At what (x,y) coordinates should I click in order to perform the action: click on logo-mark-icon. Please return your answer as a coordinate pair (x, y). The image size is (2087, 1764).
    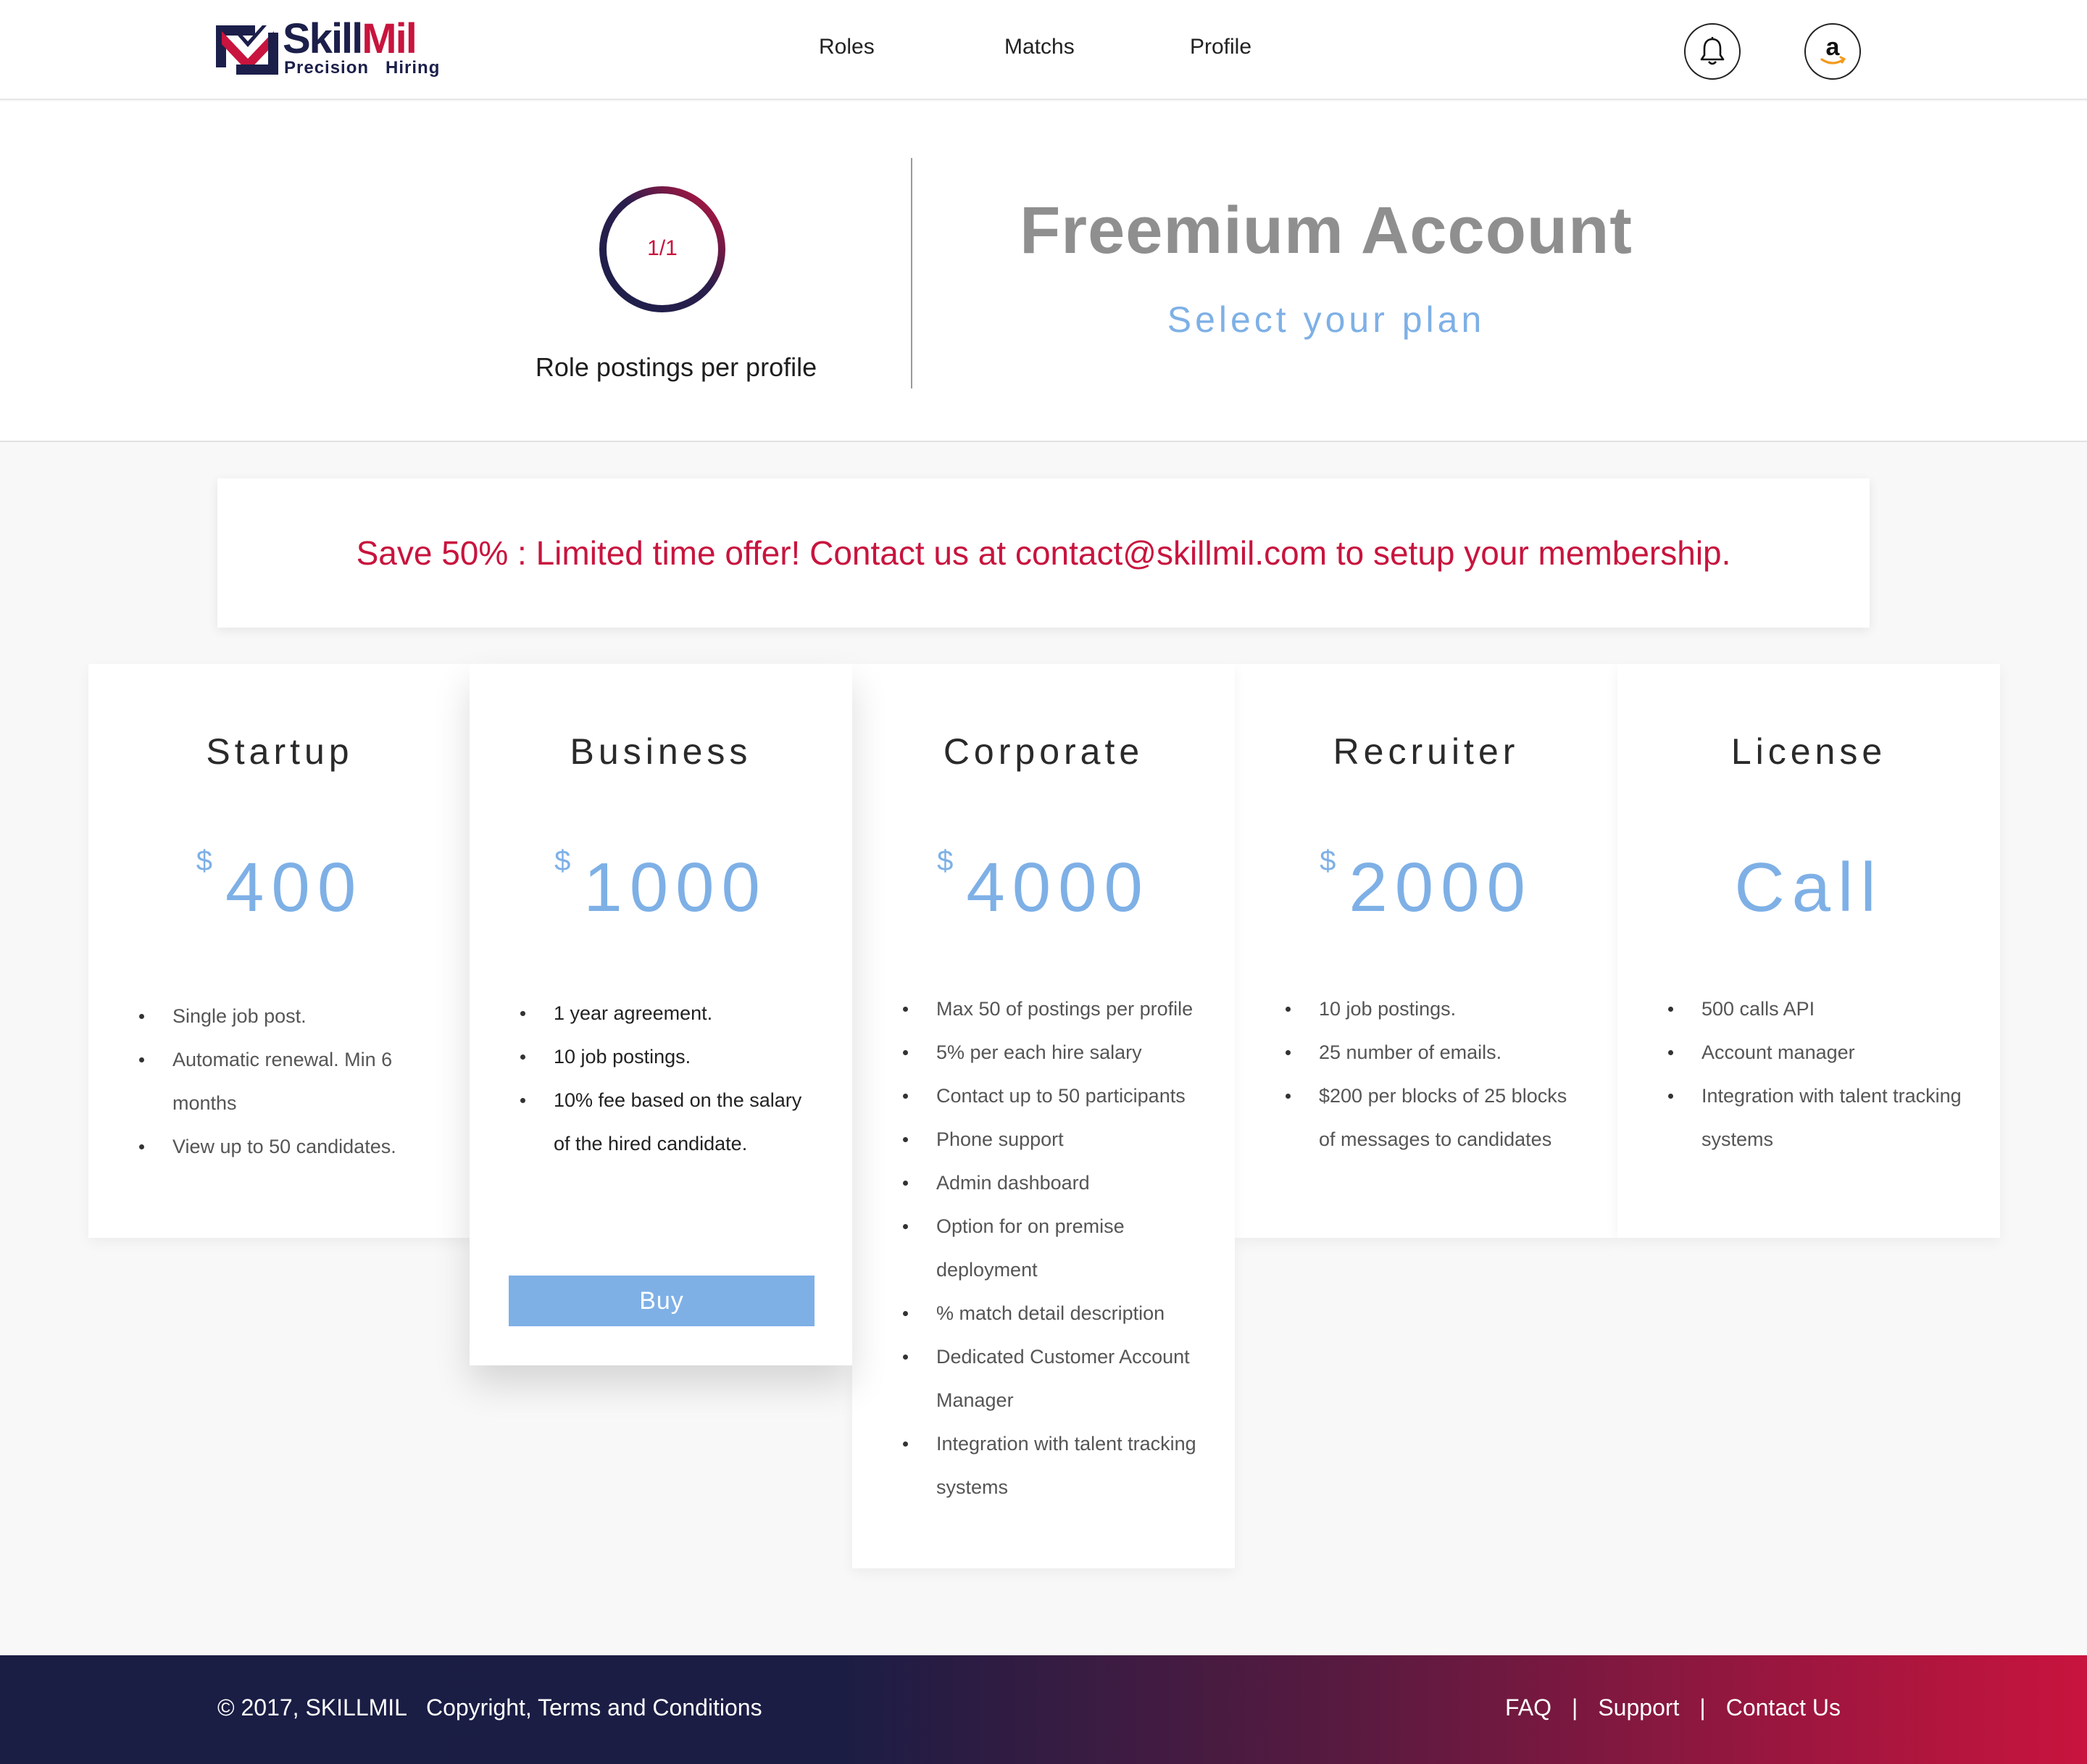
    Looking at the image, I should click on (247, 50).